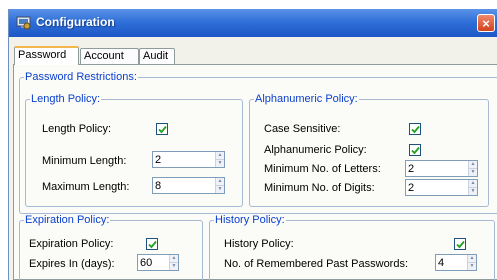 Image resolution: width=497 pixels, height=280 pixels. Describe the element at coordinates (77, 129) in the screenshot. I see `length-policy-label: Length Policy:` at that location.